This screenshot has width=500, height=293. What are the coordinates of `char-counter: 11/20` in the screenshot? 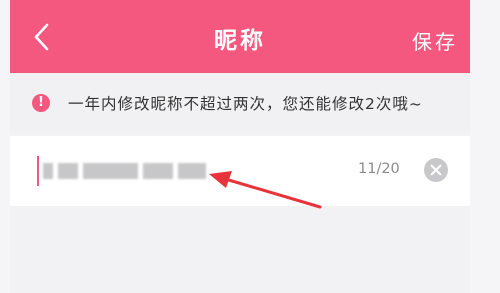 It's located at (379, 169).